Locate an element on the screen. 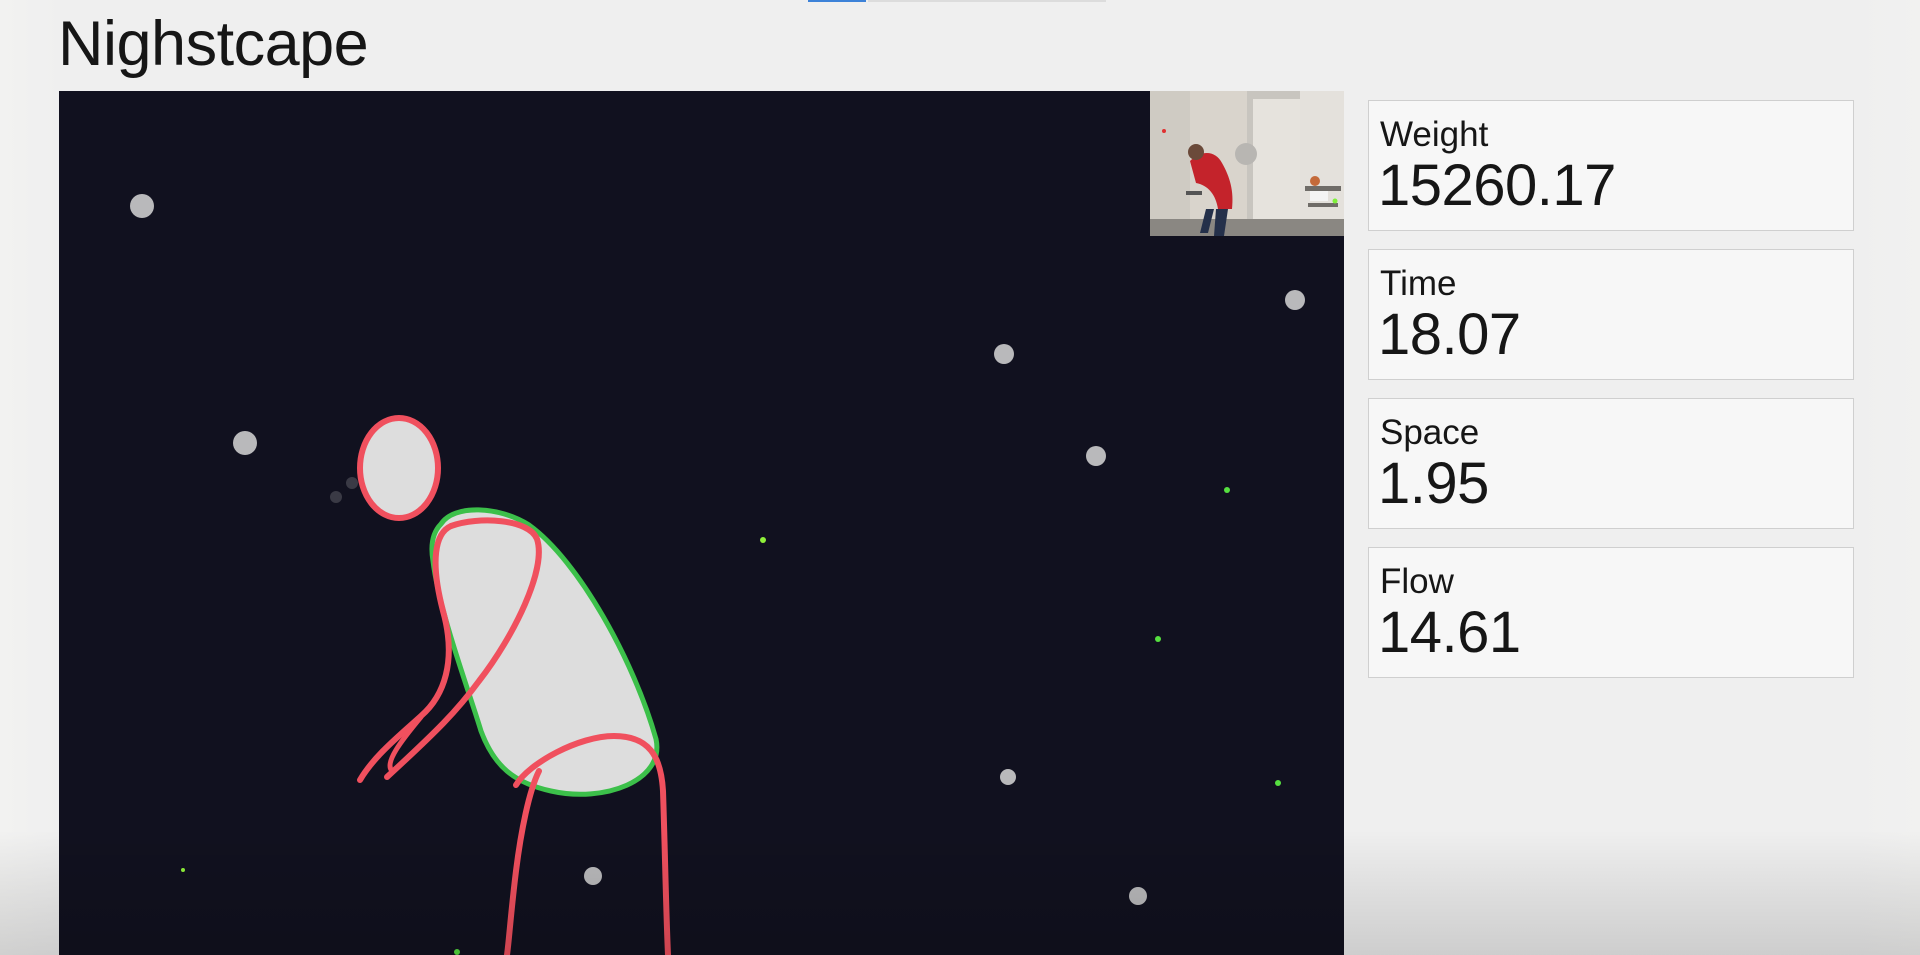 The image size is (1920, 955). metric-value: 18.07 is located at coordinates (1449, 334).